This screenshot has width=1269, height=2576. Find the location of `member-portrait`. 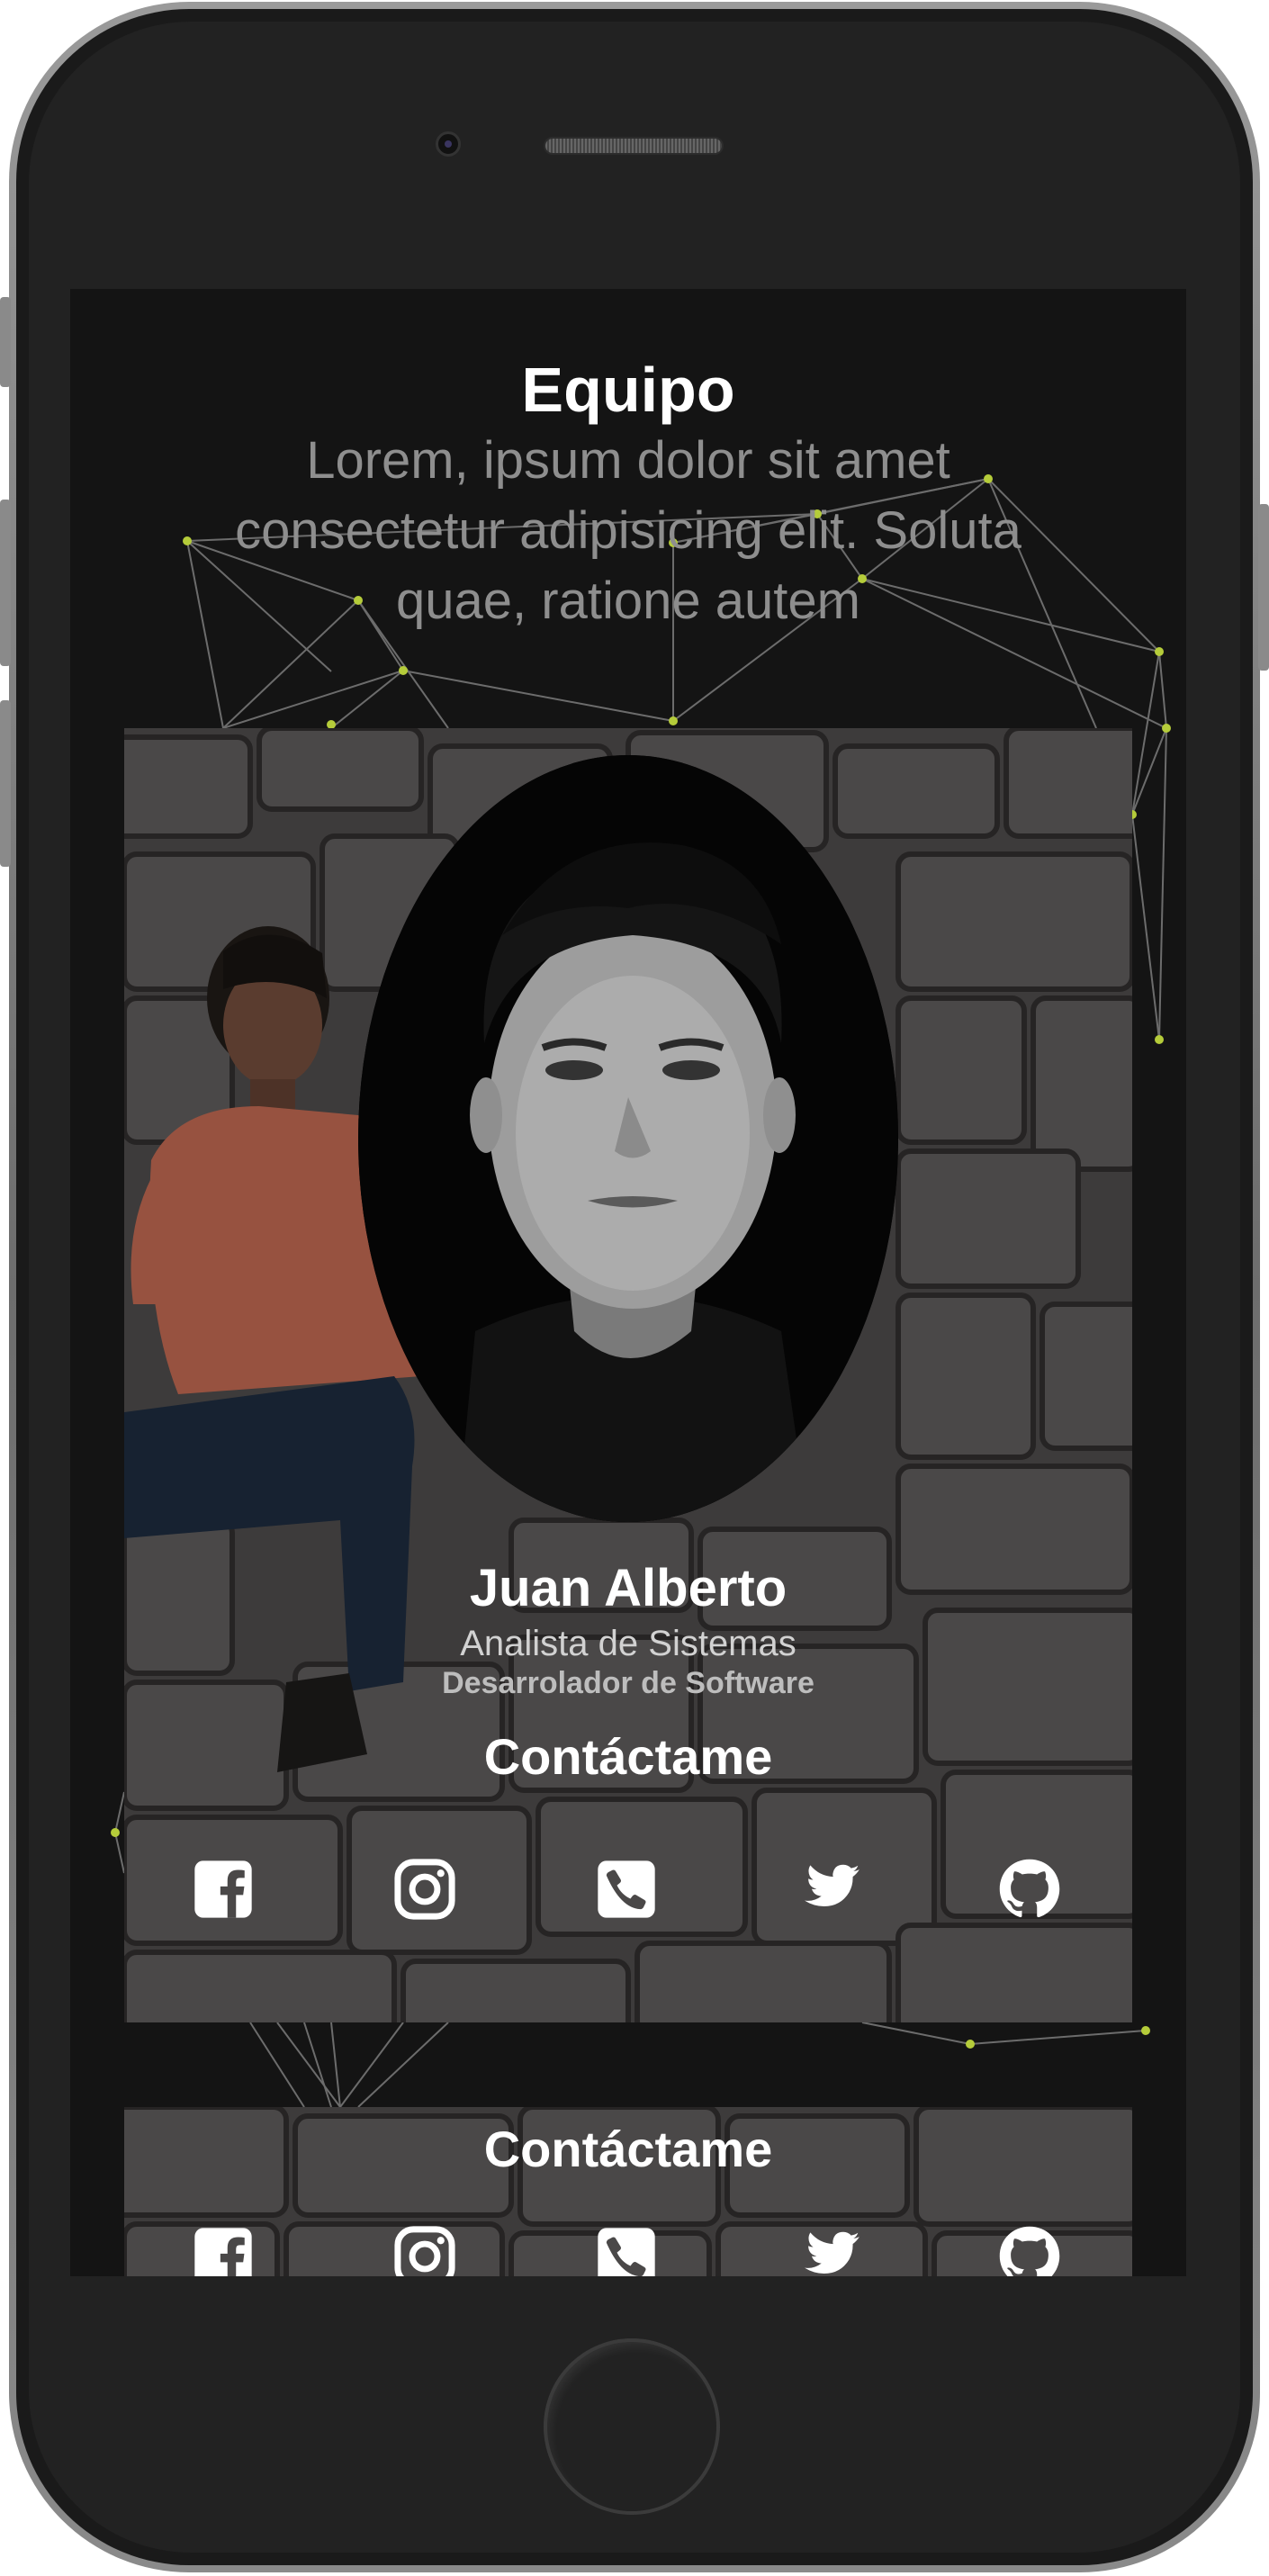

member-portrait is located at coordinates (628, 1138).